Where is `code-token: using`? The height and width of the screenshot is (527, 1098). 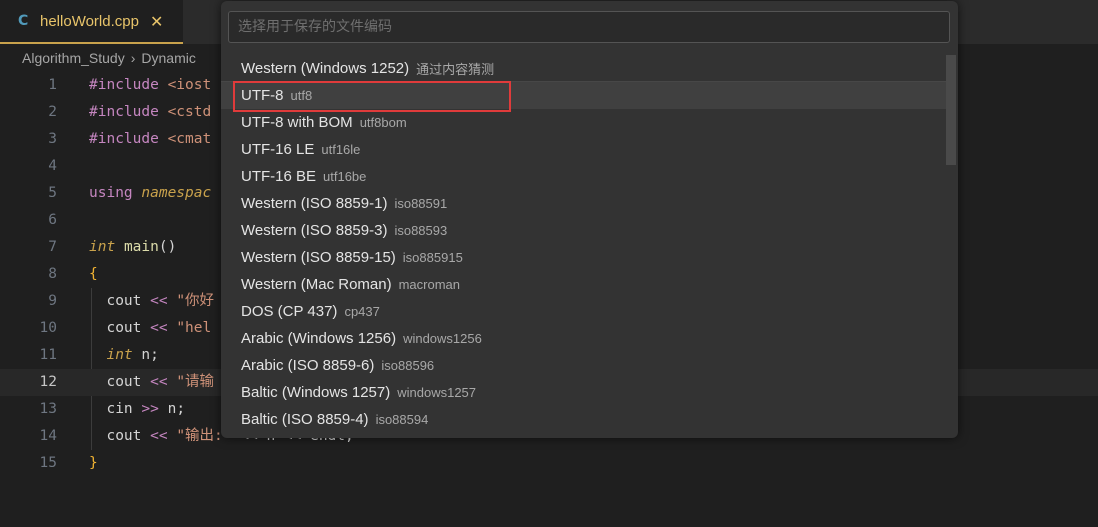
code-token: using is located at coordinates (111, 193).